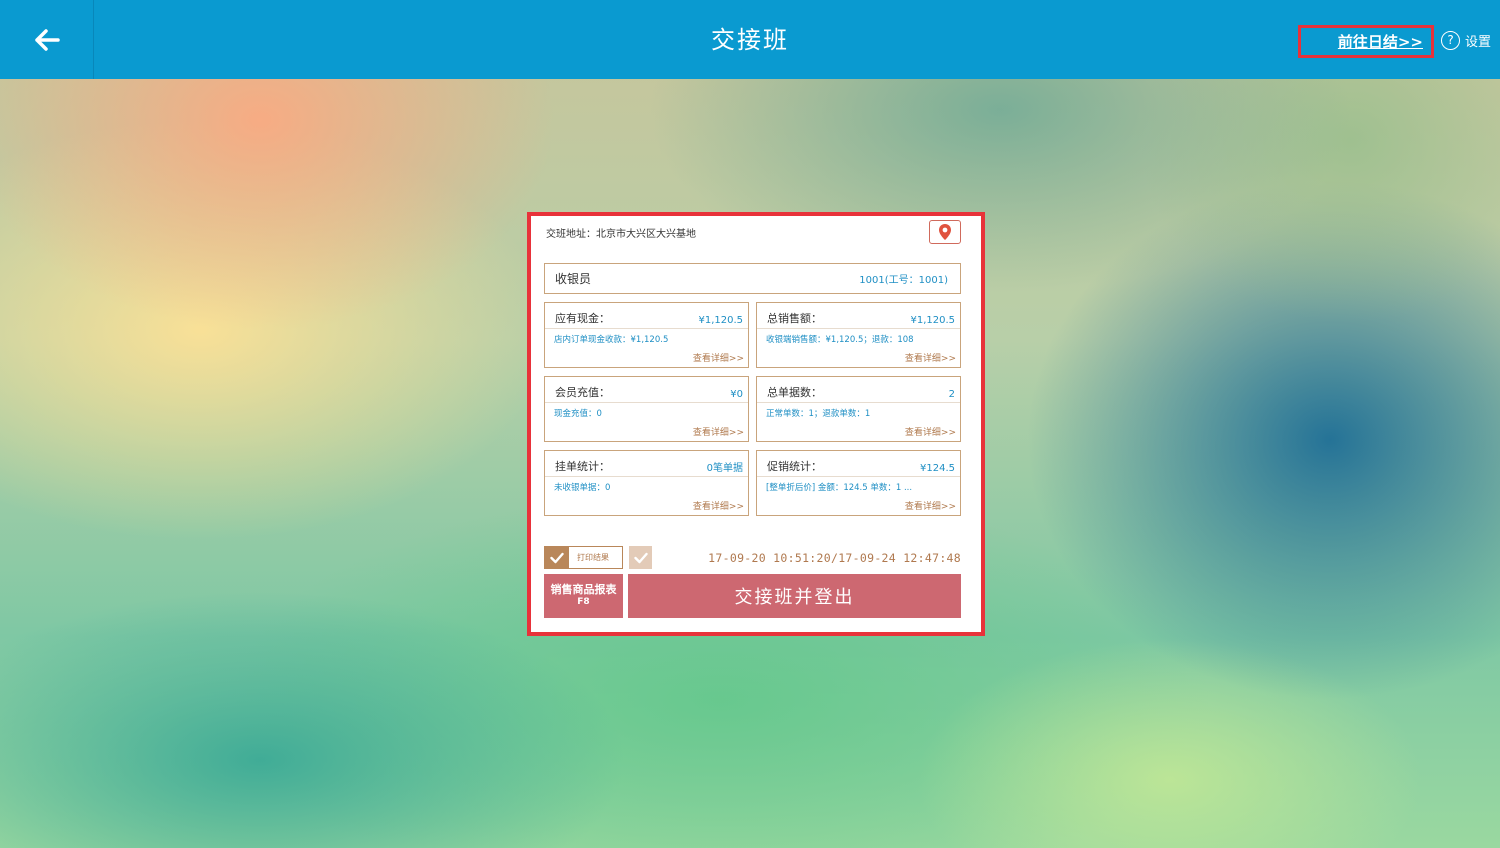 This screenshot has width=1500, height=848. Describe the element at coordinates (818, 414) in the screenshot. I see `card-subtext: 正常单数：1；退款单数：1` at that location.